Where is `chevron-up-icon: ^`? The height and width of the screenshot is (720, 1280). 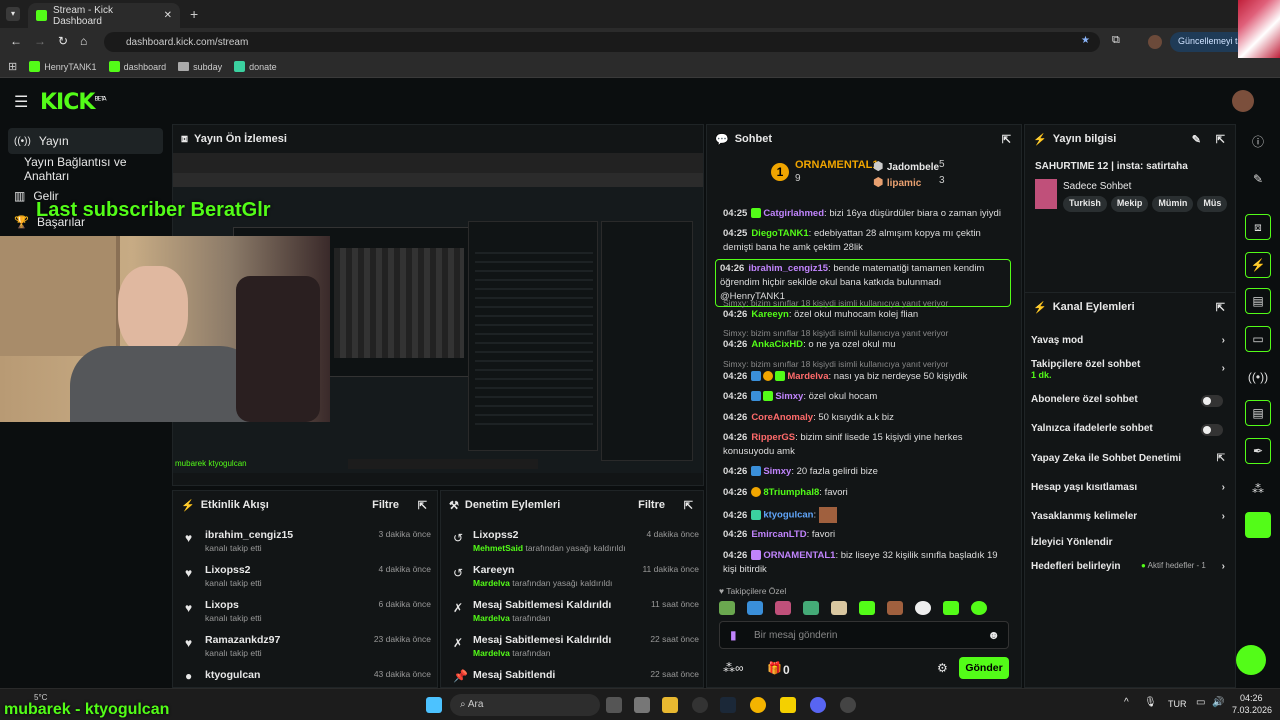
chevron-up-icon: ^ is located at coordinates (1126, 702).